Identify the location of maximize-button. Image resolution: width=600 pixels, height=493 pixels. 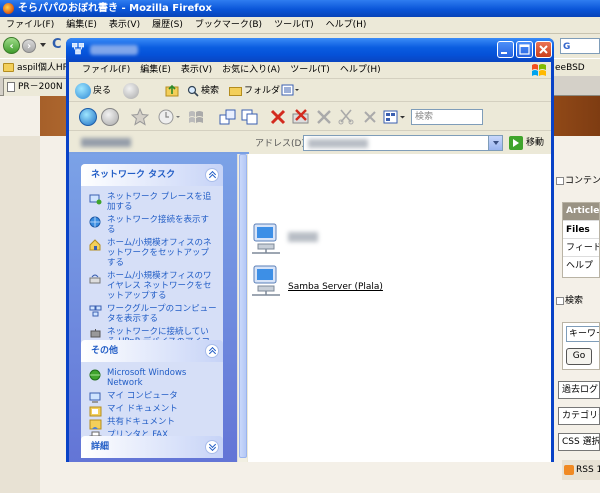
(524, 49).